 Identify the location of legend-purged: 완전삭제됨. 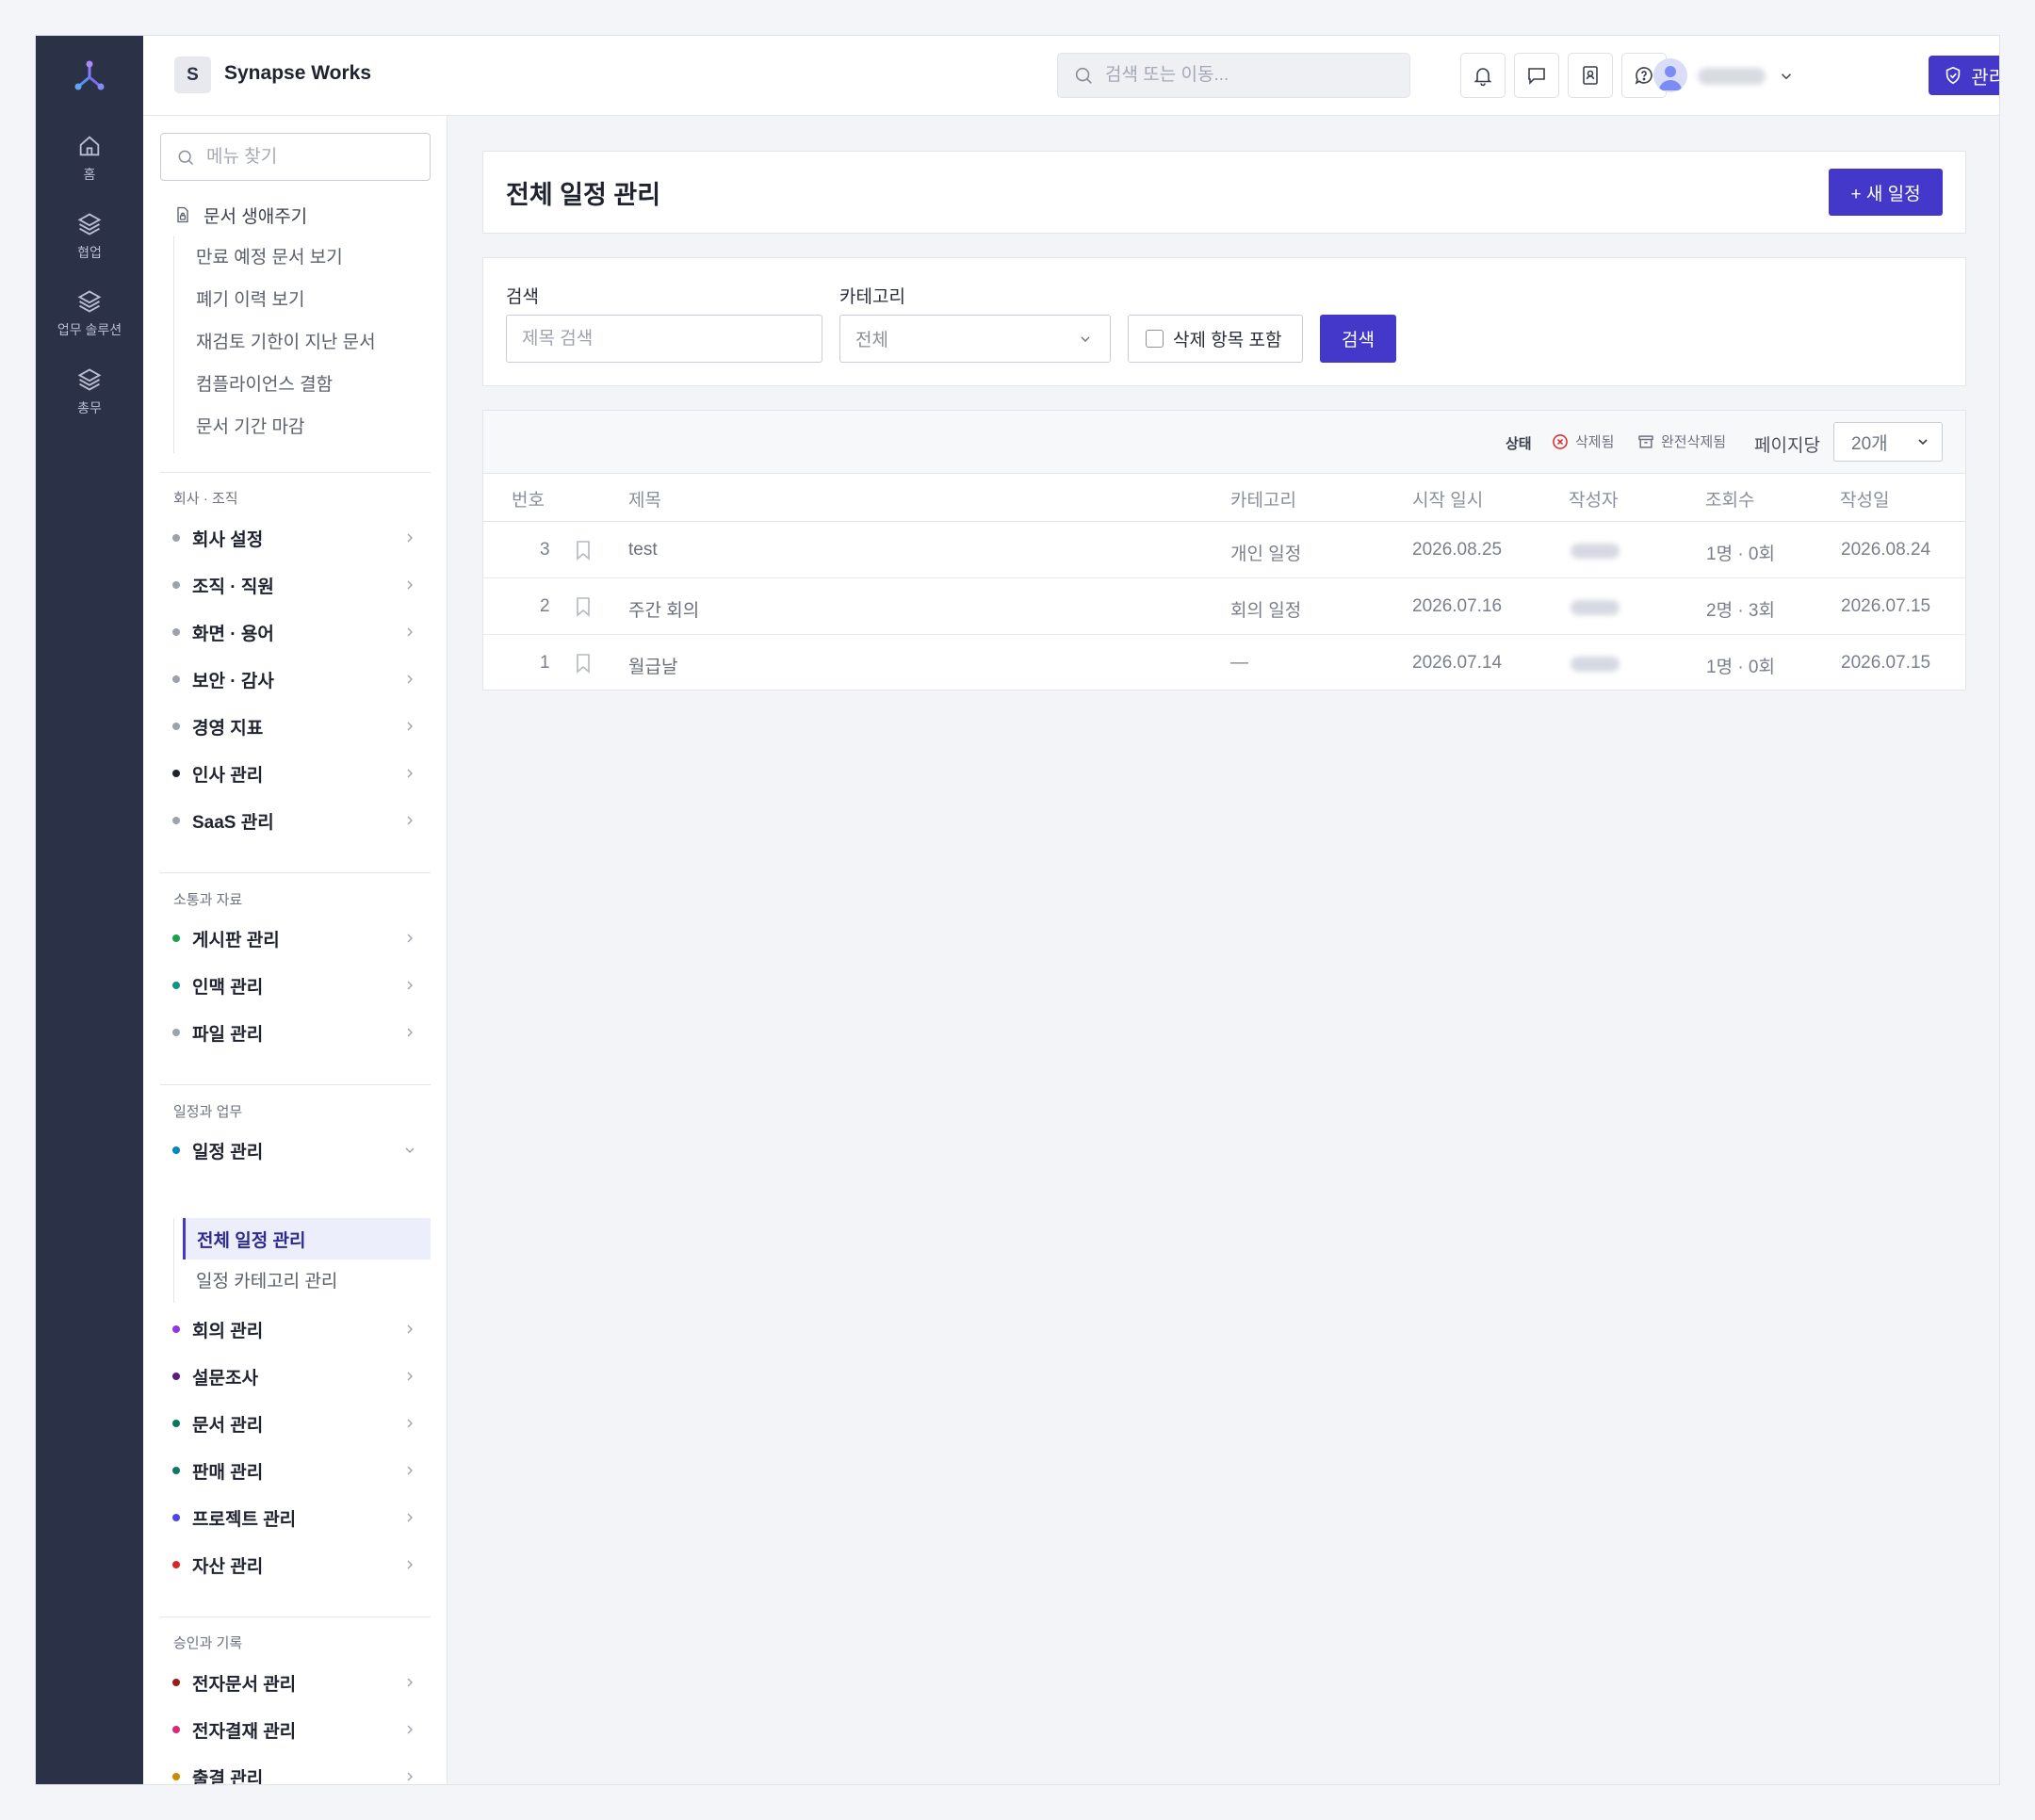
(1681, 441).